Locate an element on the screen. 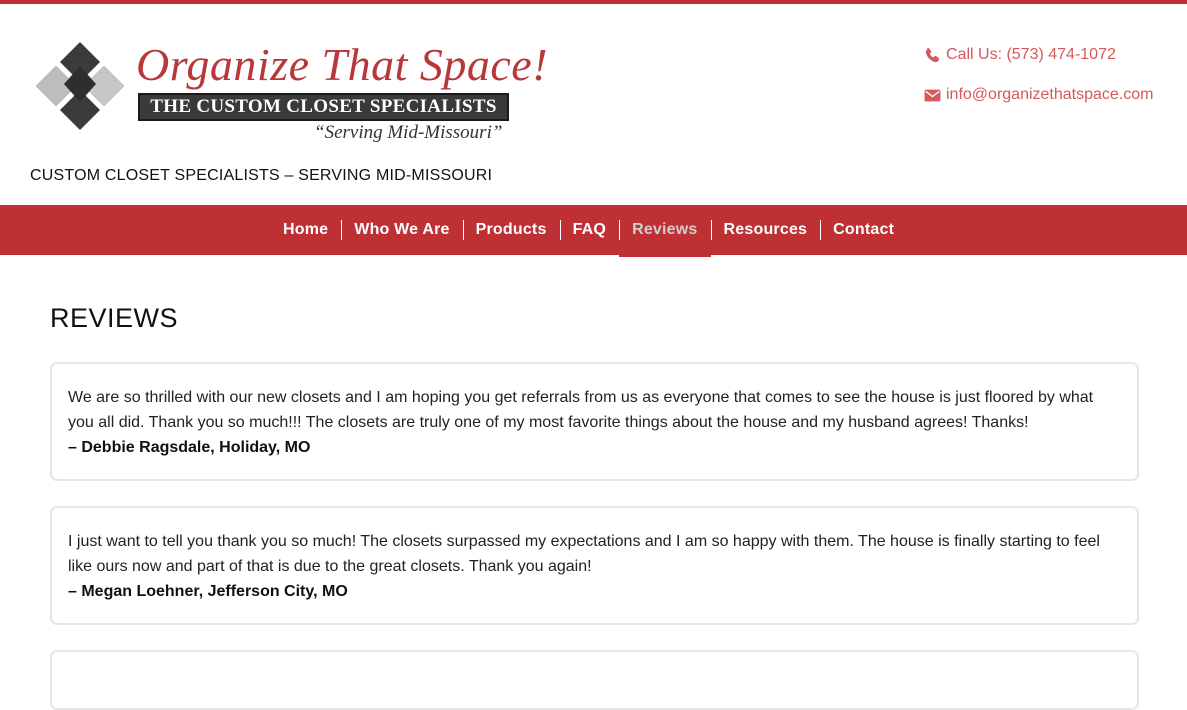  phone-contact: Call Us: (573) 474-1072 is located at coordinates (1020, 55).